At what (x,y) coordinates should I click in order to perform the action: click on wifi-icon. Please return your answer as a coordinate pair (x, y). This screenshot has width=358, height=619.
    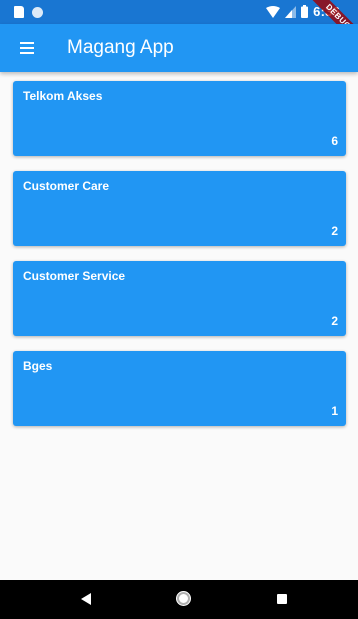
    Looking at the image, I should click on (273, 11).